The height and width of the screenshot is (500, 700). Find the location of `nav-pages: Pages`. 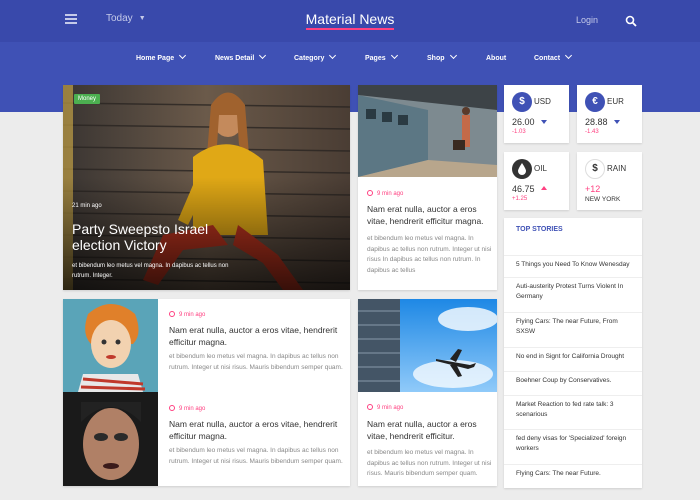

nav-pages: Pages is located at coordinates (381, 56).